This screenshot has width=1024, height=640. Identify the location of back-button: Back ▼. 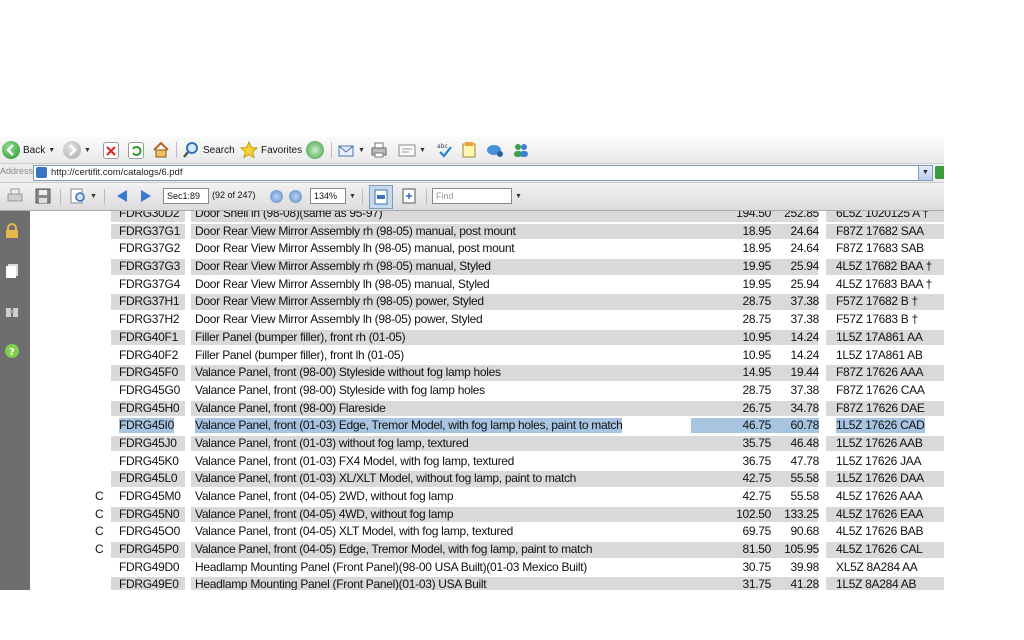
(28, 150).